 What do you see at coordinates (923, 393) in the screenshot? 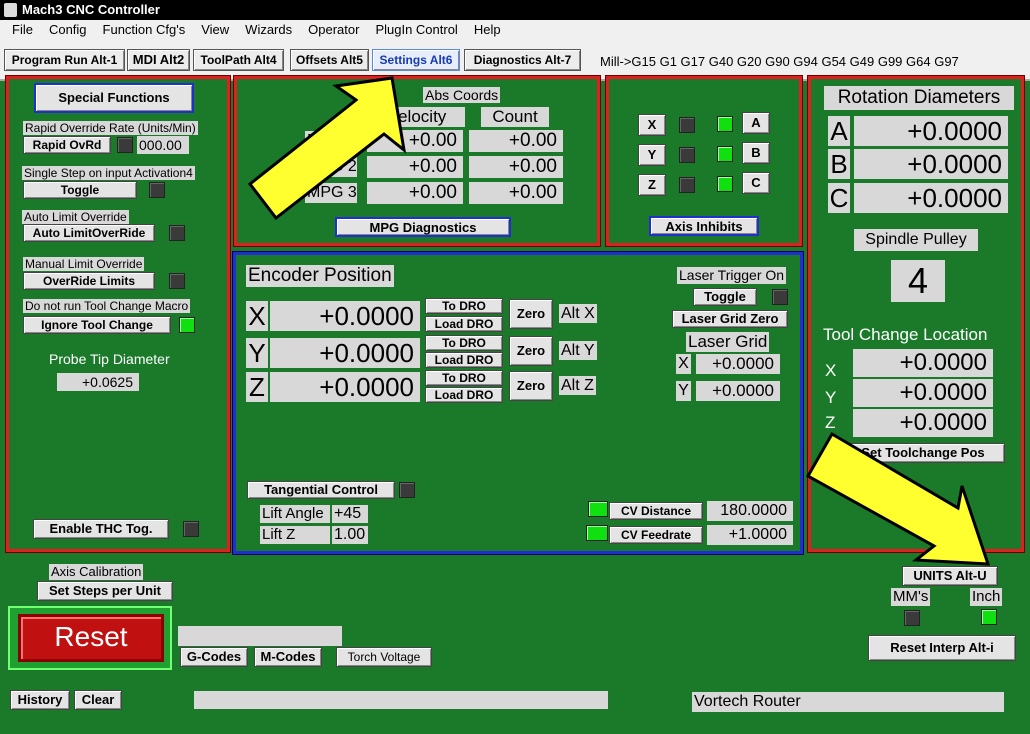
I see `tcl-y-value: +0.0000` at bounding box center [923, 393].